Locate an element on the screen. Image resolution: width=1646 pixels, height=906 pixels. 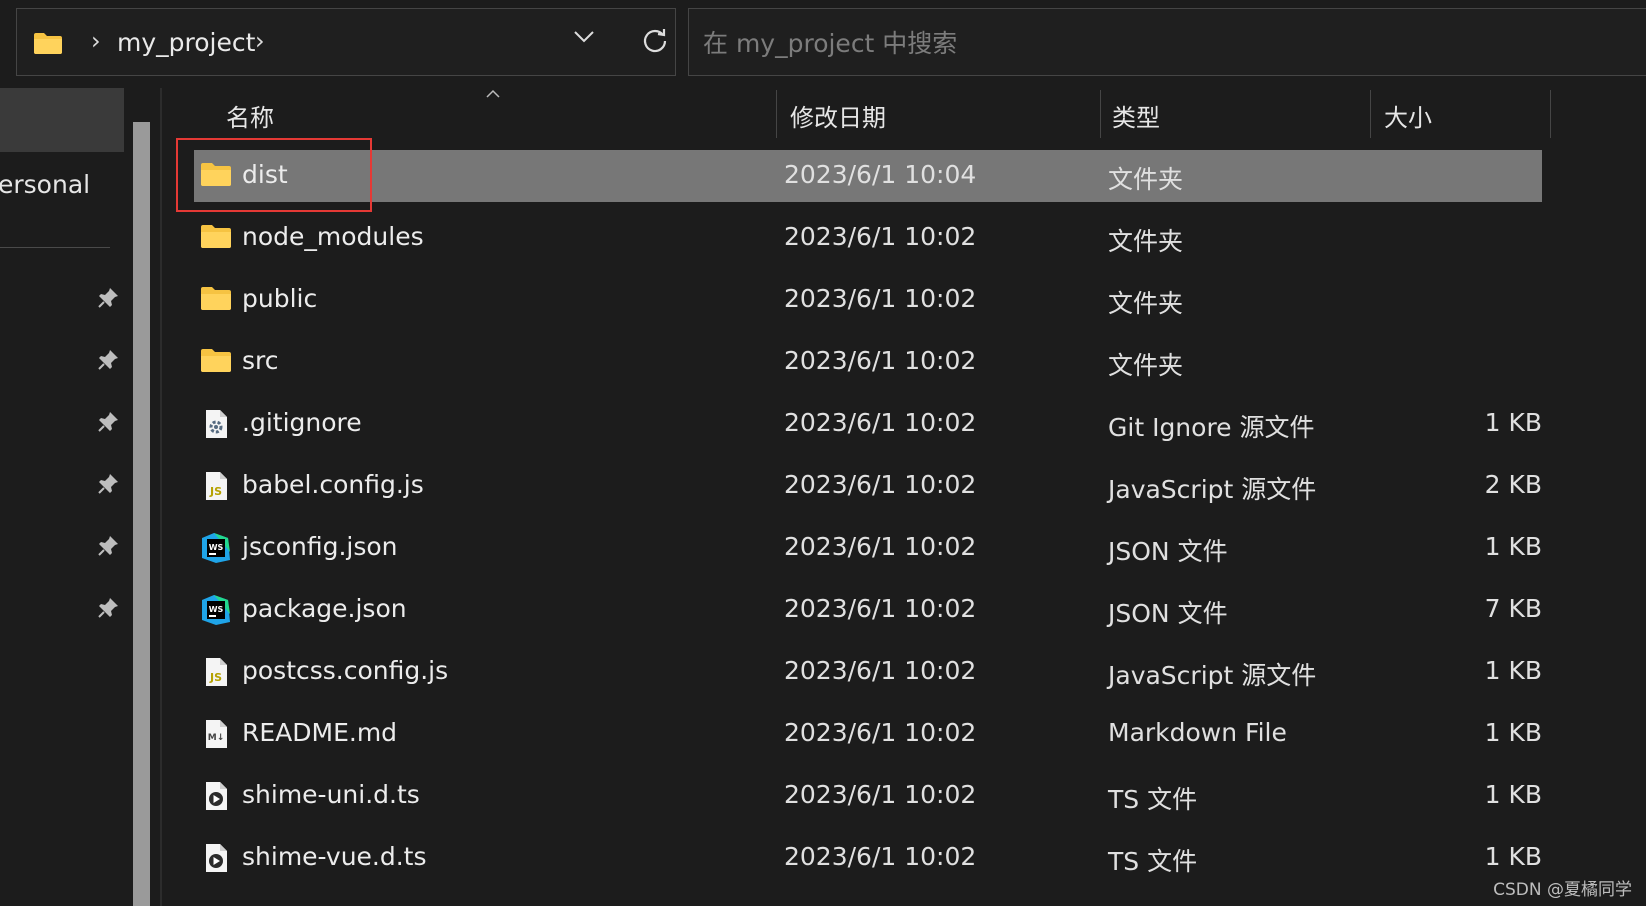
sort-up-icon is located at coordinates (493, 93).